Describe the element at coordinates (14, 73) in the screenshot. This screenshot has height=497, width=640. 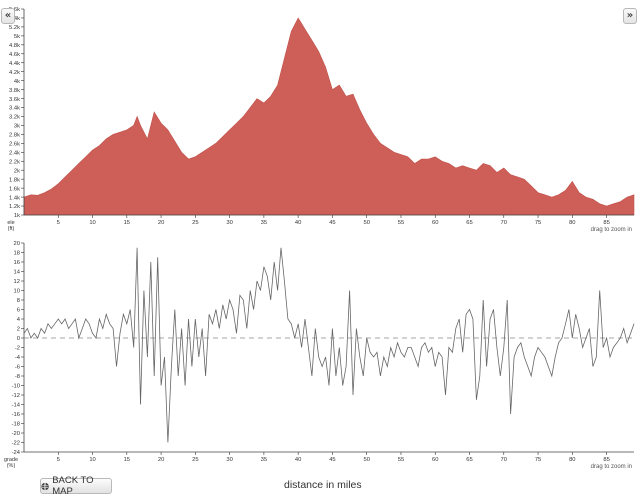
I see `y-tick-label: 4.2k` at that location.